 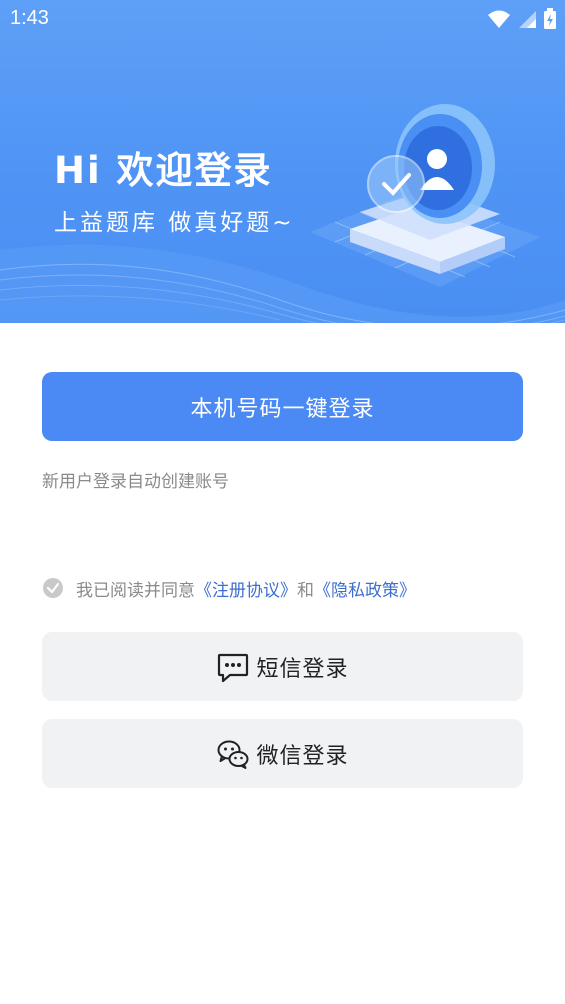 I want to click on sms-login-button: 短信登录, so click(x=282, y=666).